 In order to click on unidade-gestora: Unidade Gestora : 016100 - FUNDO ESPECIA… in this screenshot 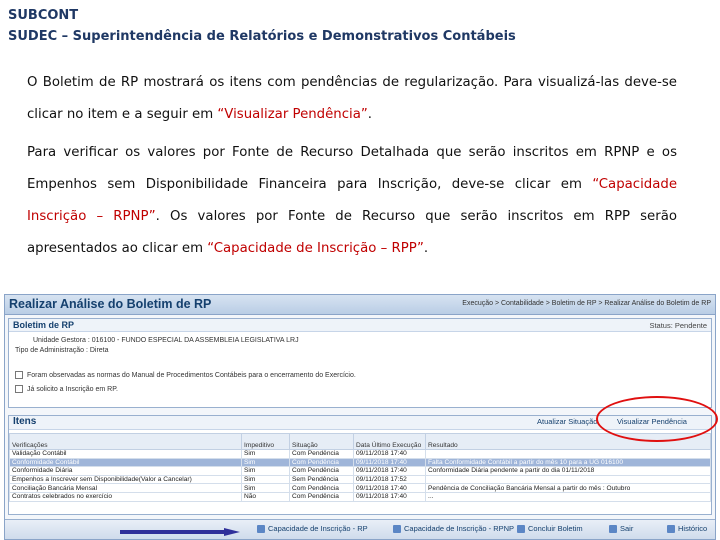, I will do `click(166, 340)`.